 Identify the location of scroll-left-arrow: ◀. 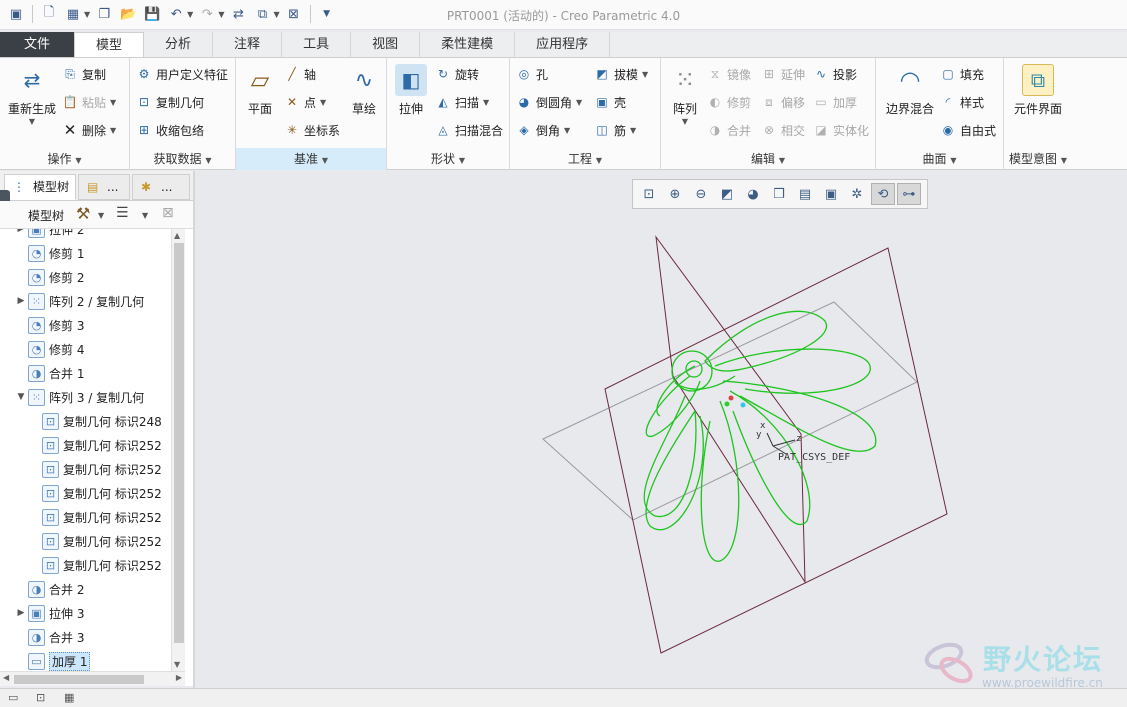
(6, 677).